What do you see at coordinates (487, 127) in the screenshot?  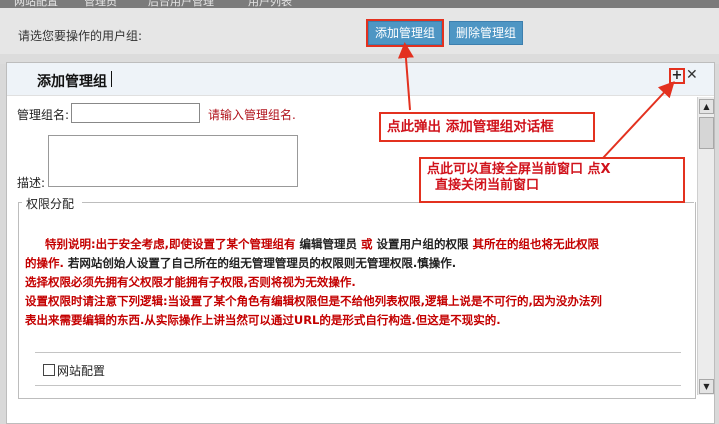 I see `annotation-callout: 点此弹出 添加管理组对话框` at bounding box center [487, 127].